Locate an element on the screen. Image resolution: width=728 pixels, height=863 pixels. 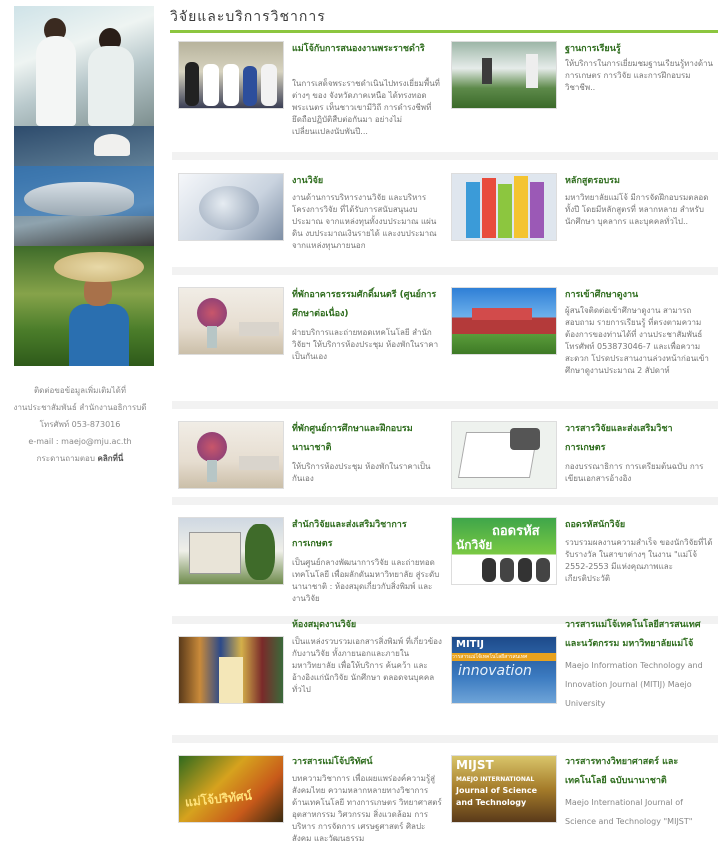
card-title: การเข้าศึกษาดูงาน is located at coordinates (640, 295).